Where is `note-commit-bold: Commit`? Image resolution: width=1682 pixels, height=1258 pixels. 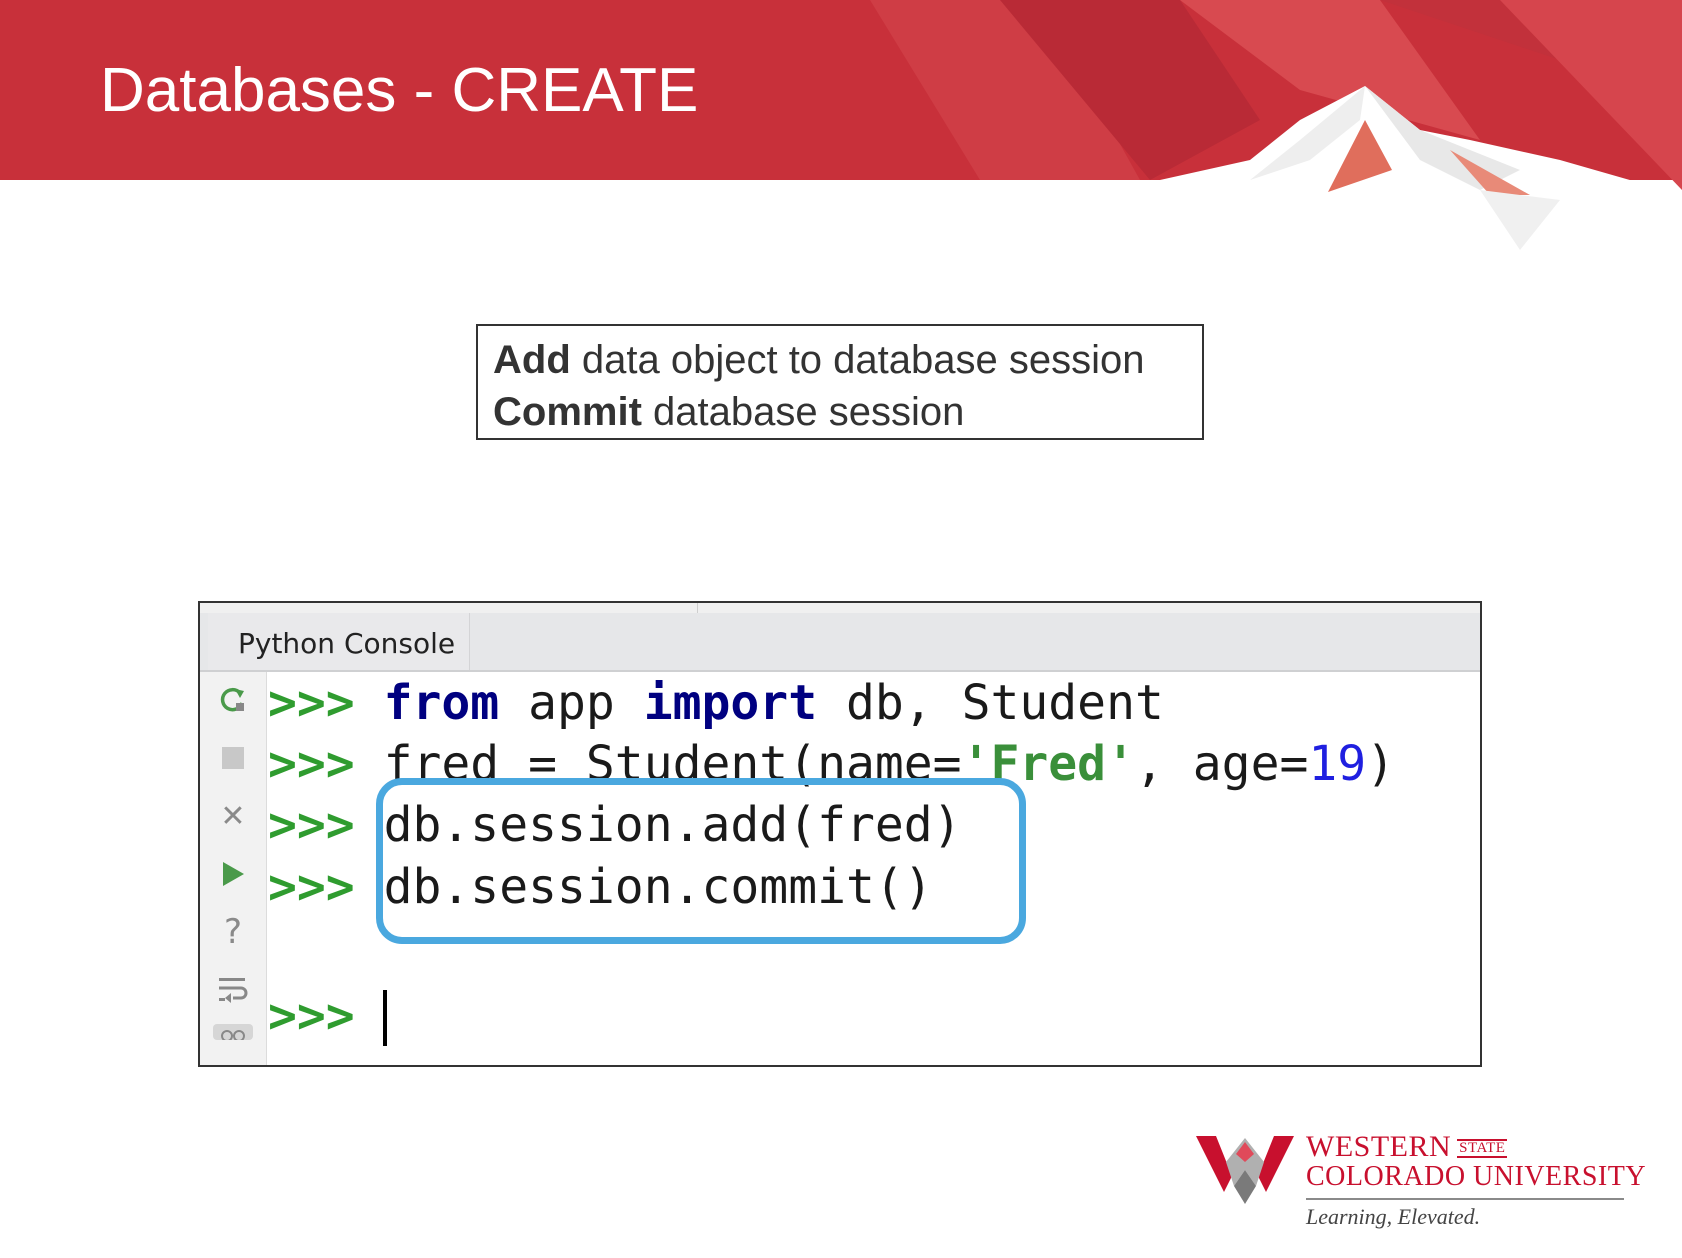
note-commit-bold: Commit is located at coordinates (567, 412).